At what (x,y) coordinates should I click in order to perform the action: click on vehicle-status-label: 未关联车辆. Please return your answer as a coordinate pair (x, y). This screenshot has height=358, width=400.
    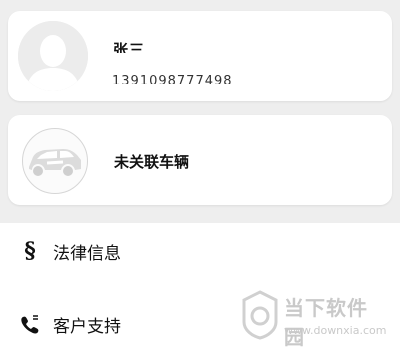
    Looking at the image, I should click on (152, 162).